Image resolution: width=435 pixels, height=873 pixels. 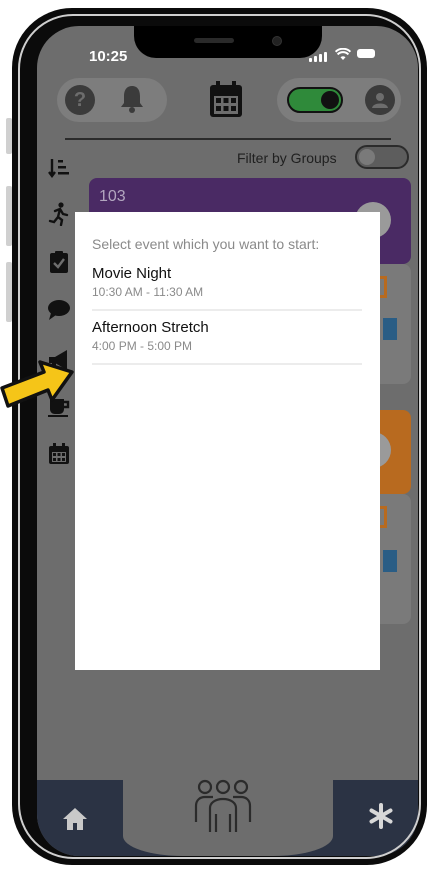 I want to click on home-icon, so click(x=75, y=821).